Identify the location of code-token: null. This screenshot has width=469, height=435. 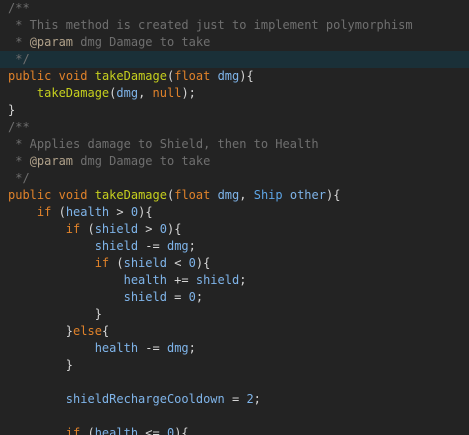
(167, 93).